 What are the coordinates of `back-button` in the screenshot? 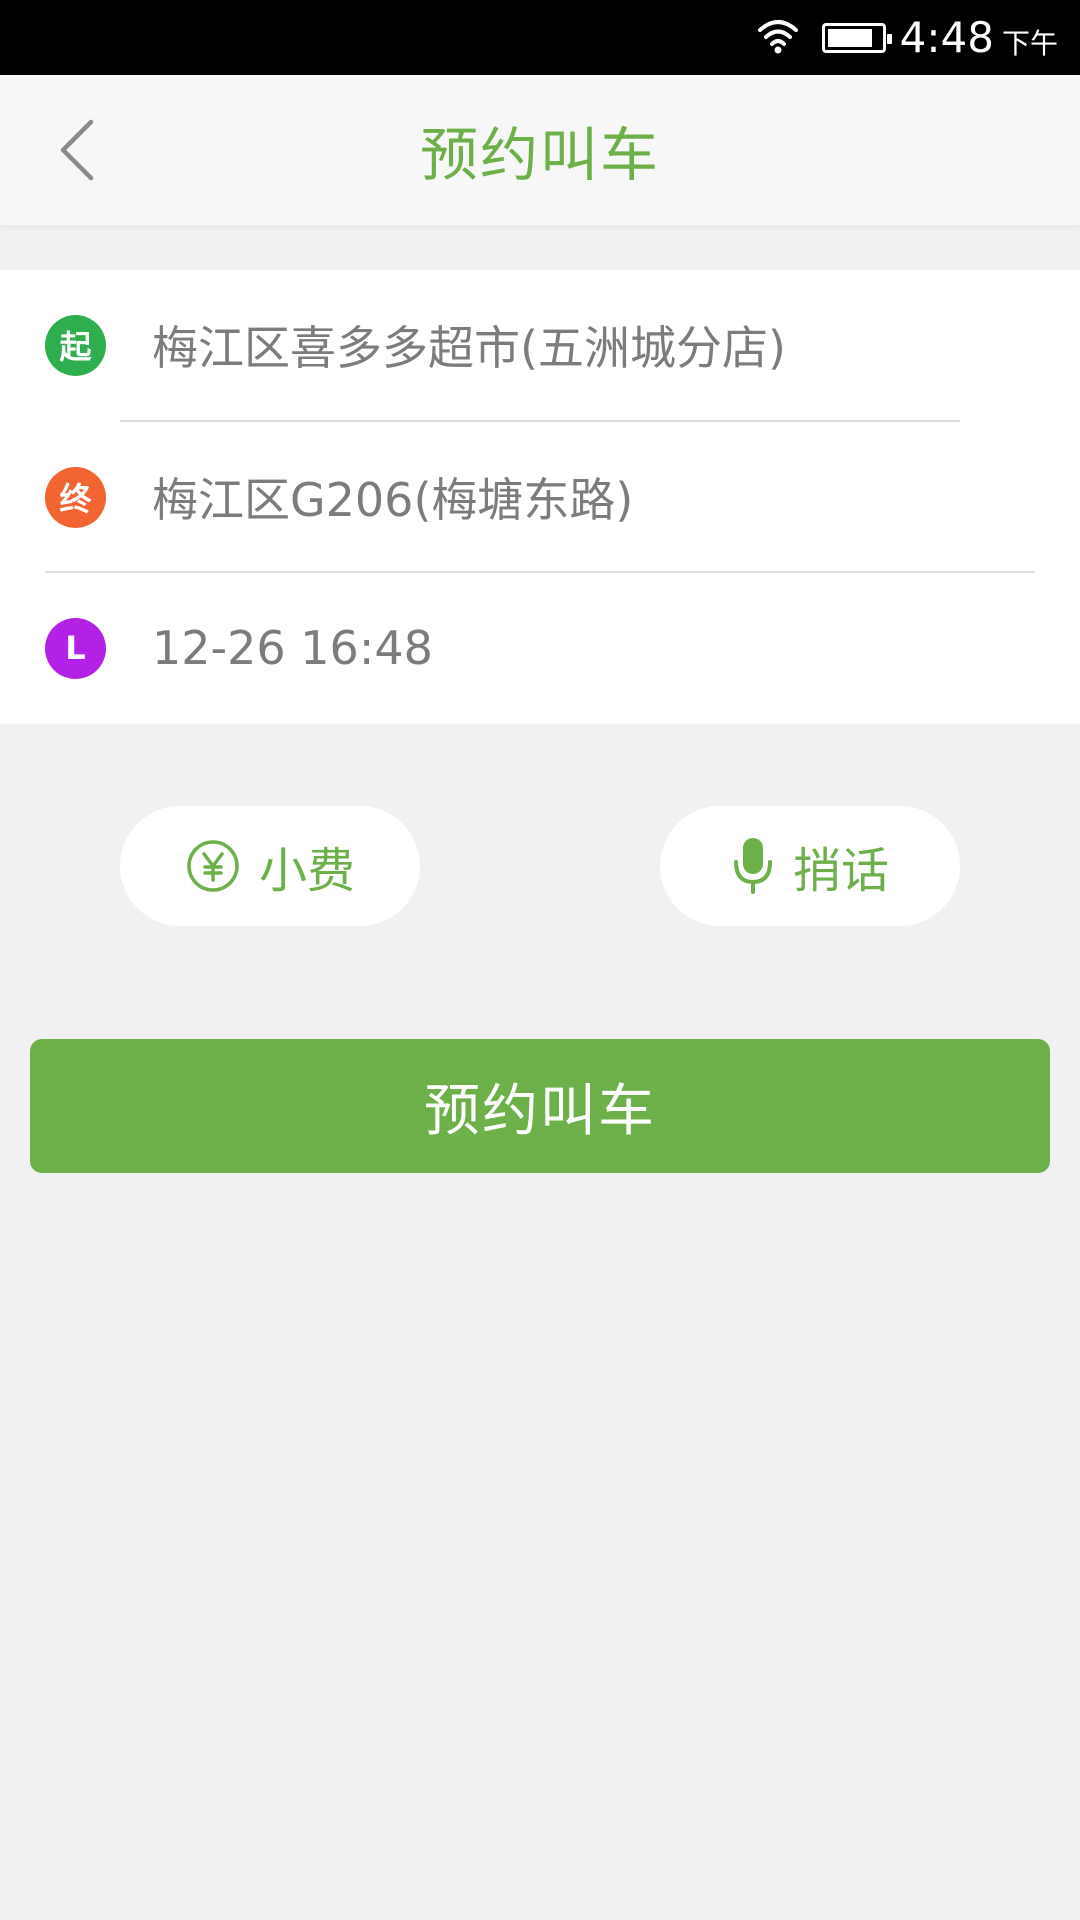 It's located at (77, 150).